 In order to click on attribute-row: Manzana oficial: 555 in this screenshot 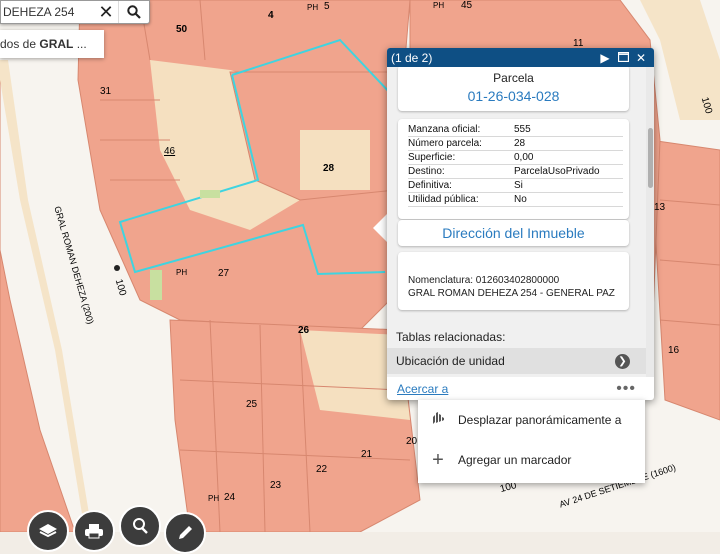, I will do `click(515, 130)`.